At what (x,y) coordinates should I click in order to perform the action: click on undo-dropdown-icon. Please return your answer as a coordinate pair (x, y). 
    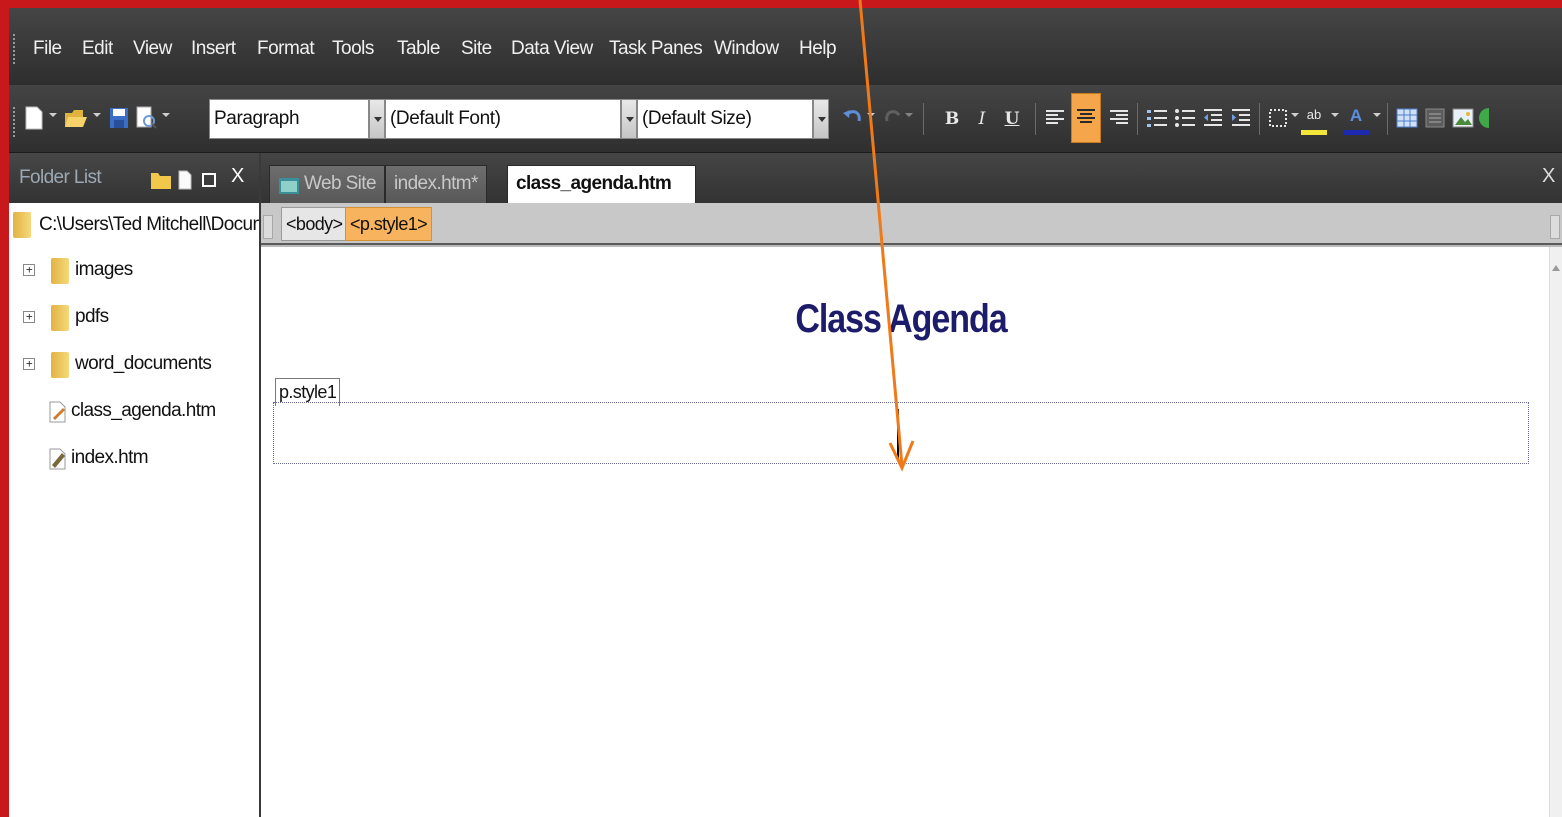
    Looking at the image, I should click on (871, 115).